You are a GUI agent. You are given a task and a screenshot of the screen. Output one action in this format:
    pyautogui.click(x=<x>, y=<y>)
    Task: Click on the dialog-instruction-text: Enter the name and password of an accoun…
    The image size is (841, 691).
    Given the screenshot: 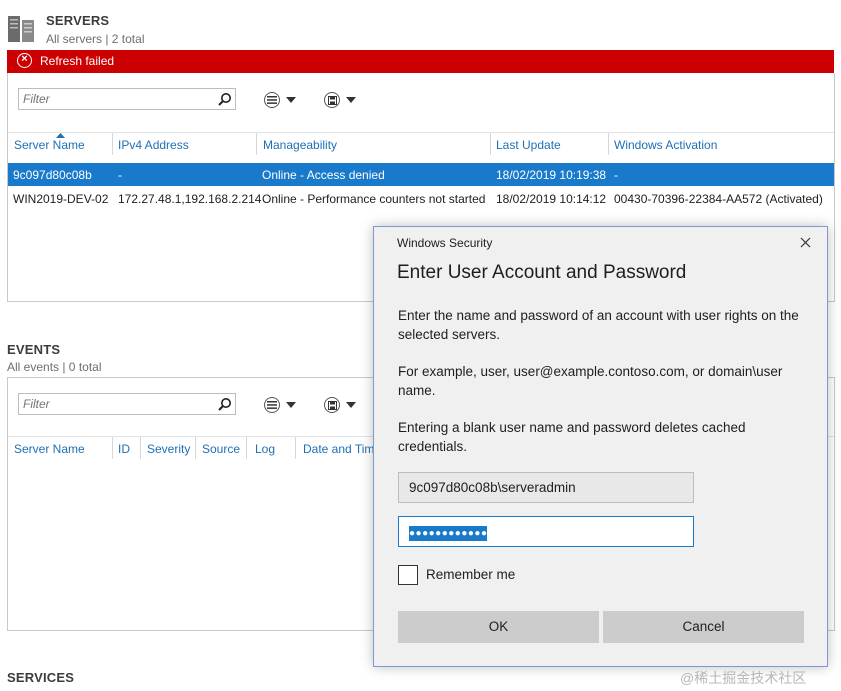 What is the action you would take?
    pyautogui.click(x=598, y=325)
    